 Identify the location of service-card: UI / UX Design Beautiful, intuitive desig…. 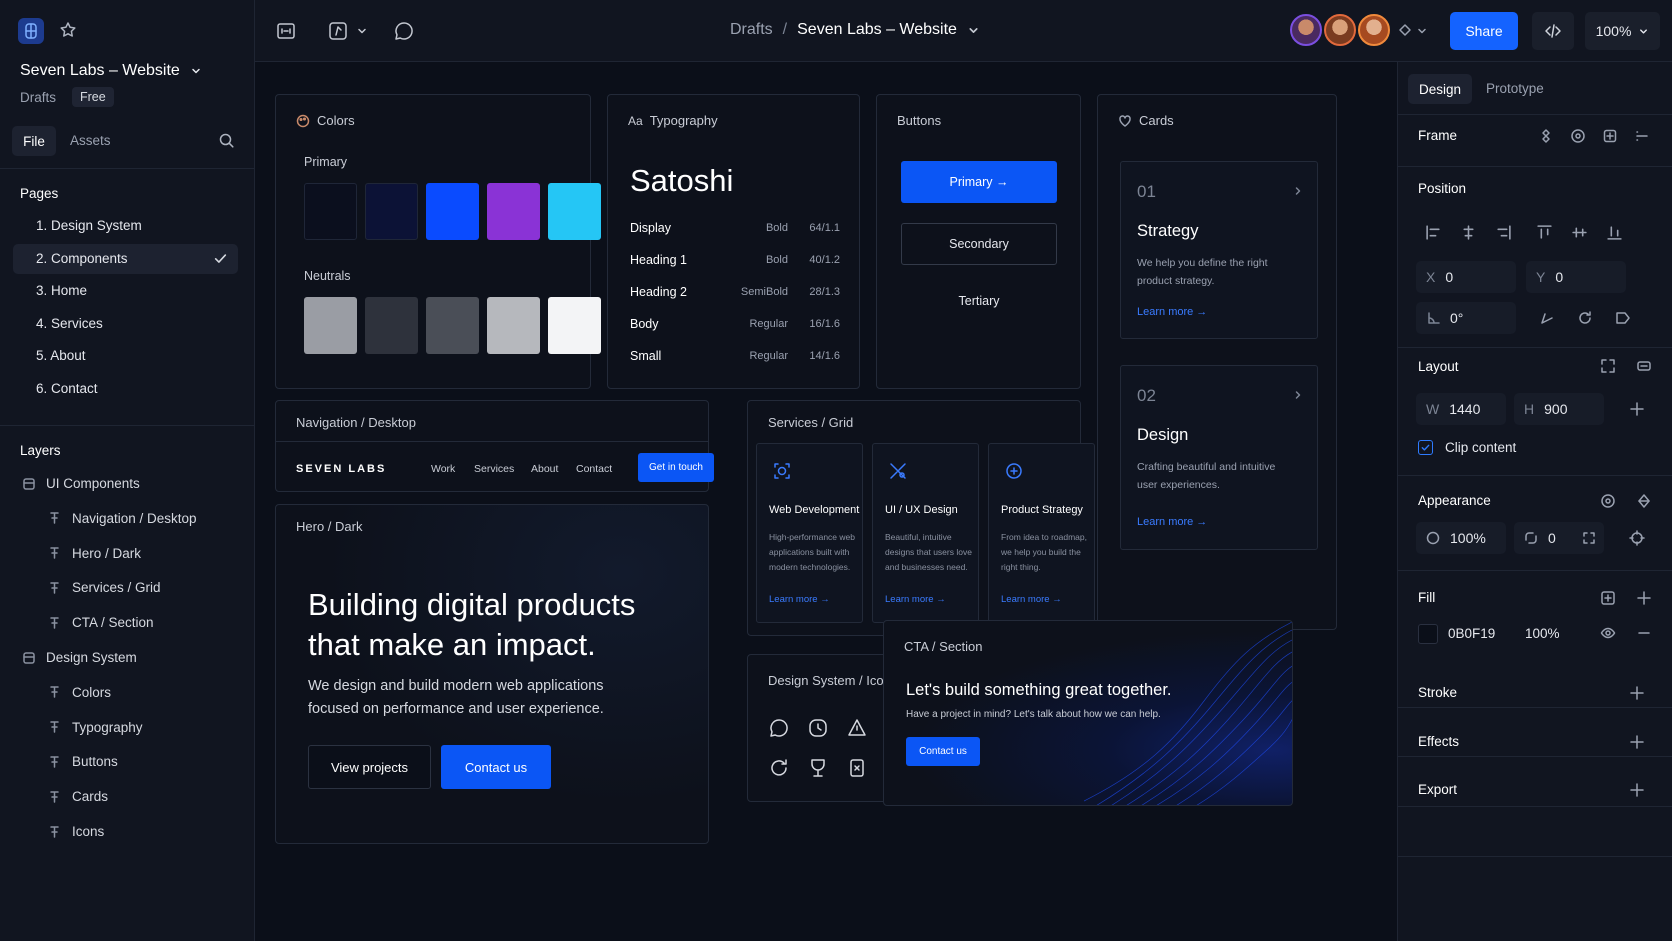
(925, 533).